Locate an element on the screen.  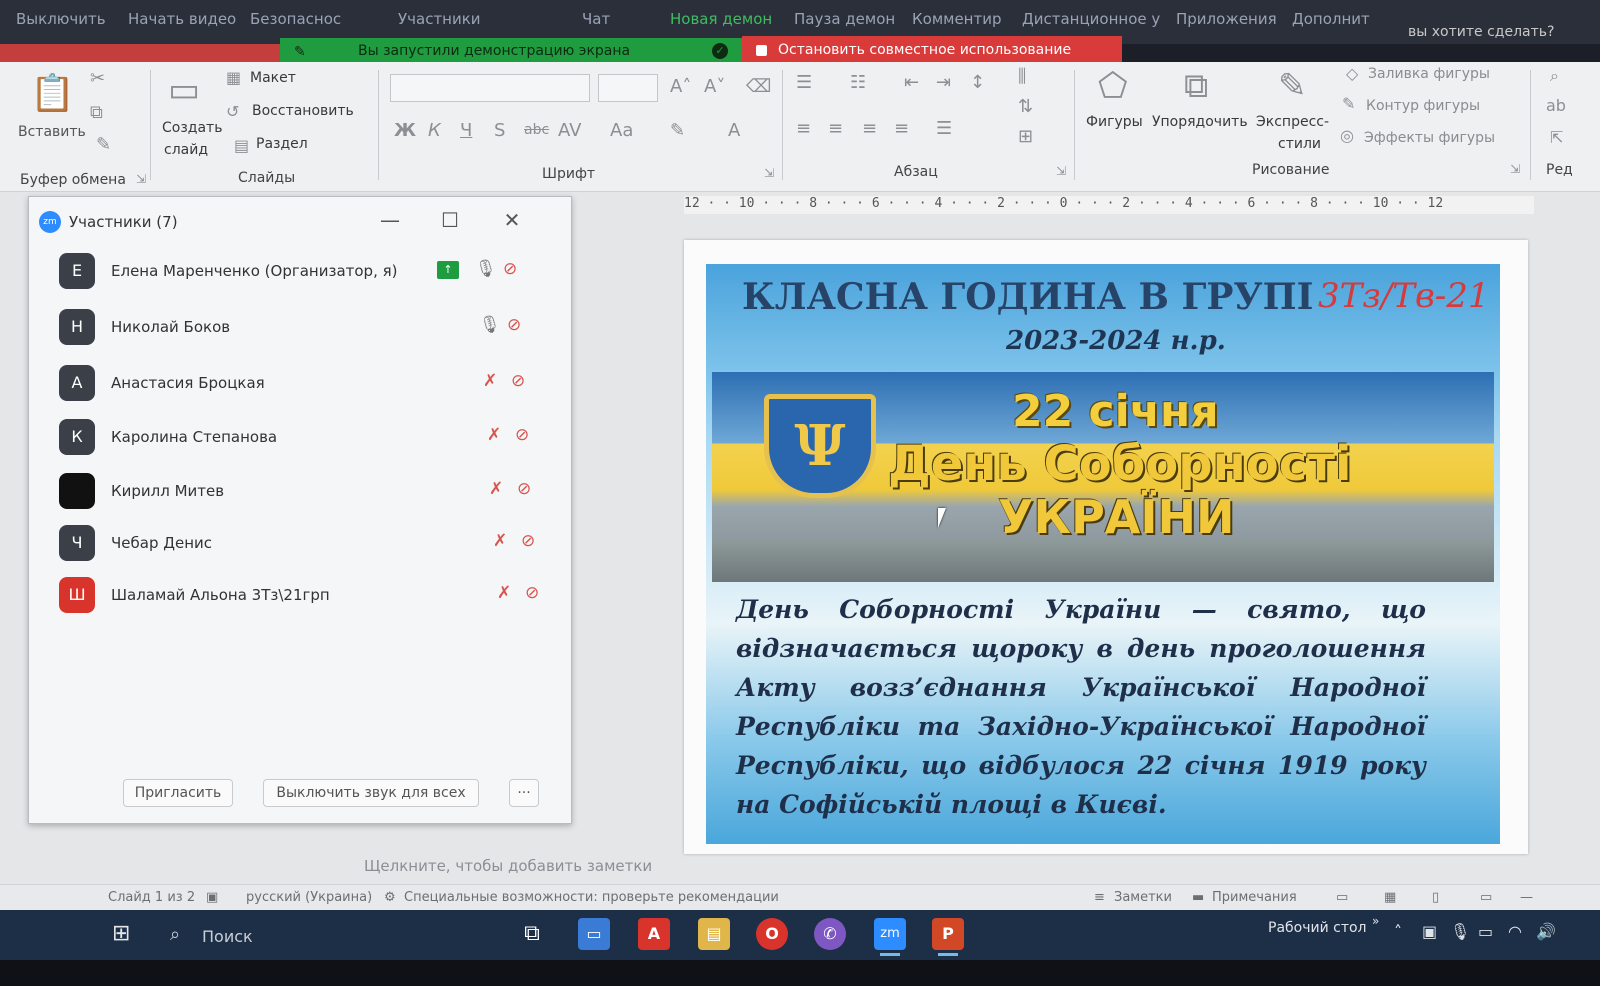
security-button: Безопаснос is located at coordinates (295, 19).